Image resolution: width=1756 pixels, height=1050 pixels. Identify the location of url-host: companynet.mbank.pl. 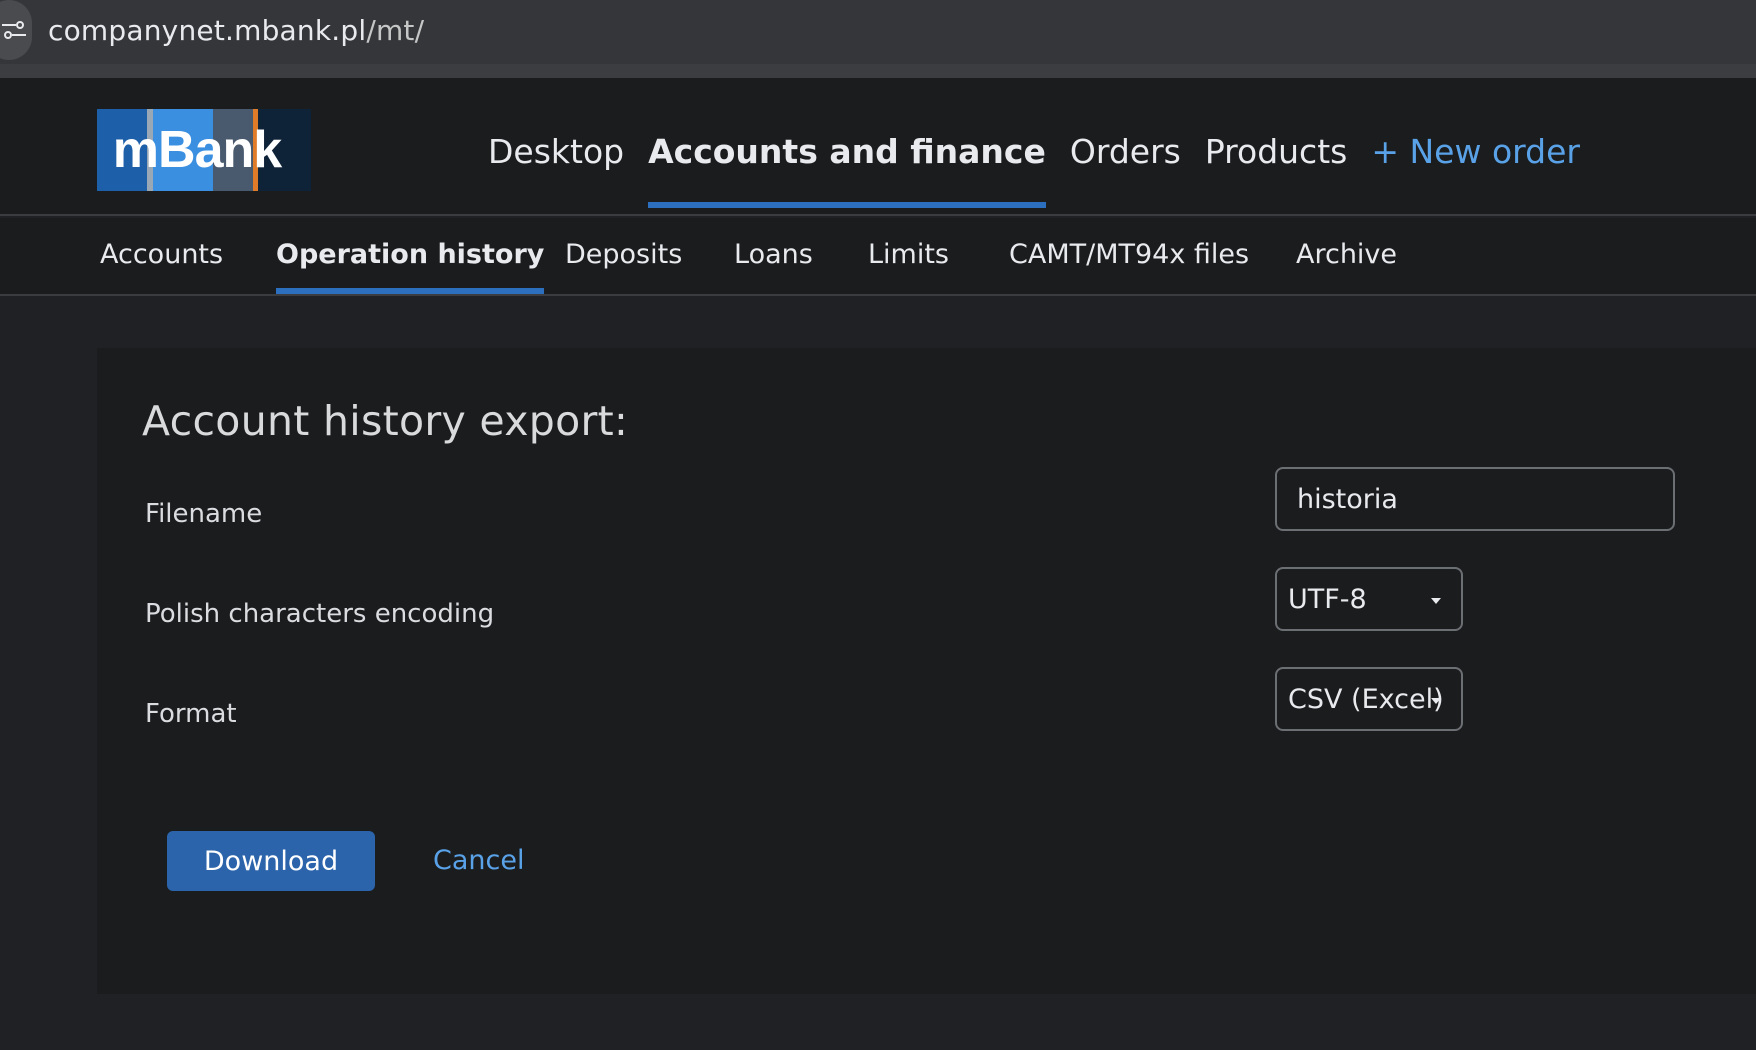
(207, 30).